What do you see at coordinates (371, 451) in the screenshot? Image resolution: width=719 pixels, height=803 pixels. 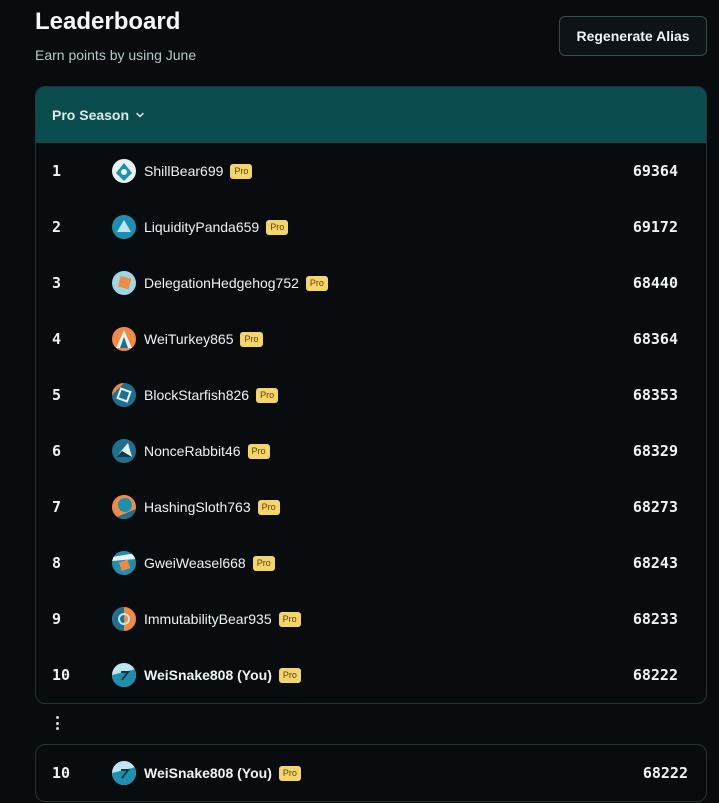 I see `table-row: 6 NonceRabbit46 Pro 68329` at bounding box center [371, 451].